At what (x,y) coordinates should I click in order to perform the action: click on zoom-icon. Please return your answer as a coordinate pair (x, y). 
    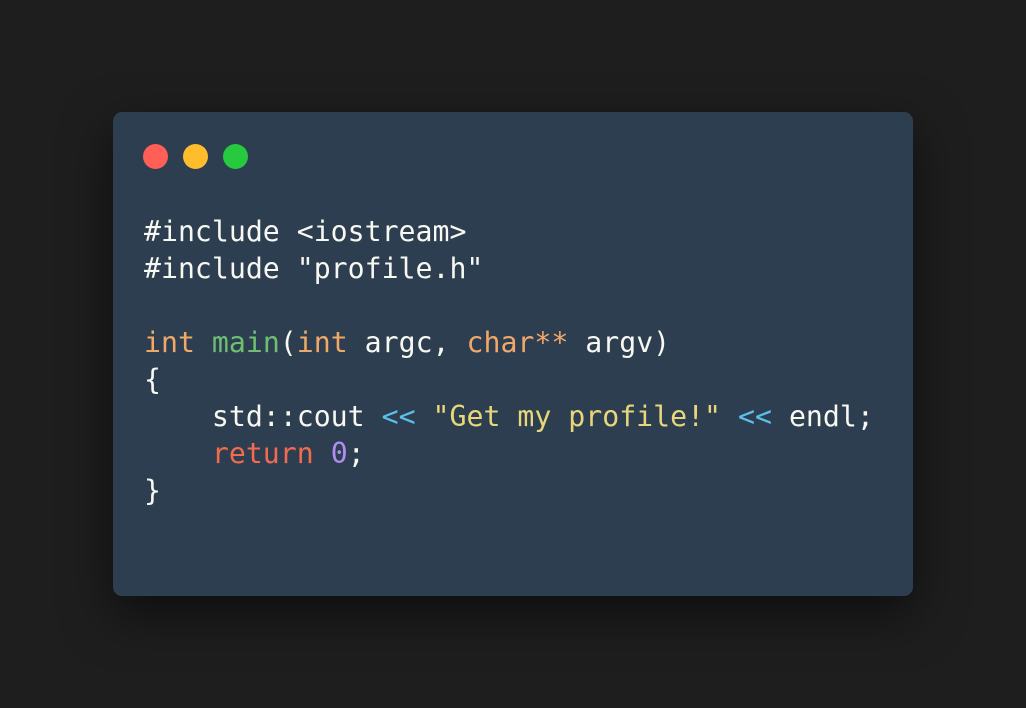
    Looking at the image, I should click on (235, 156).